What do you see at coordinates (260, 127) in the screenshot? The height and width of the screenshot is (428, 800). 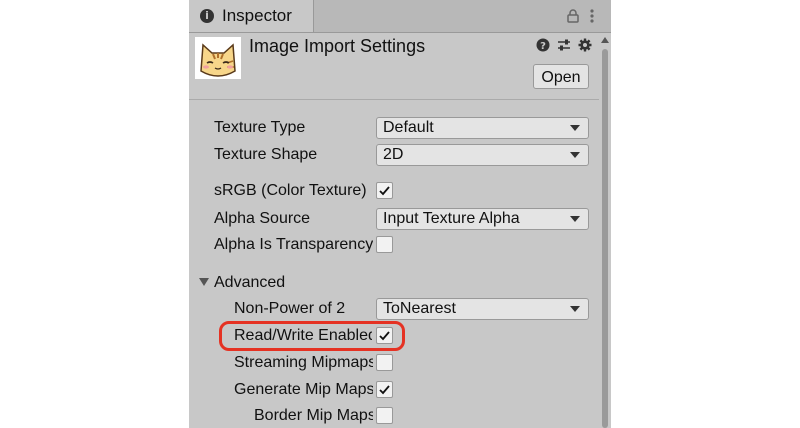 I see `texture-type-label: Texture Type` at bounding box center [260, 127].